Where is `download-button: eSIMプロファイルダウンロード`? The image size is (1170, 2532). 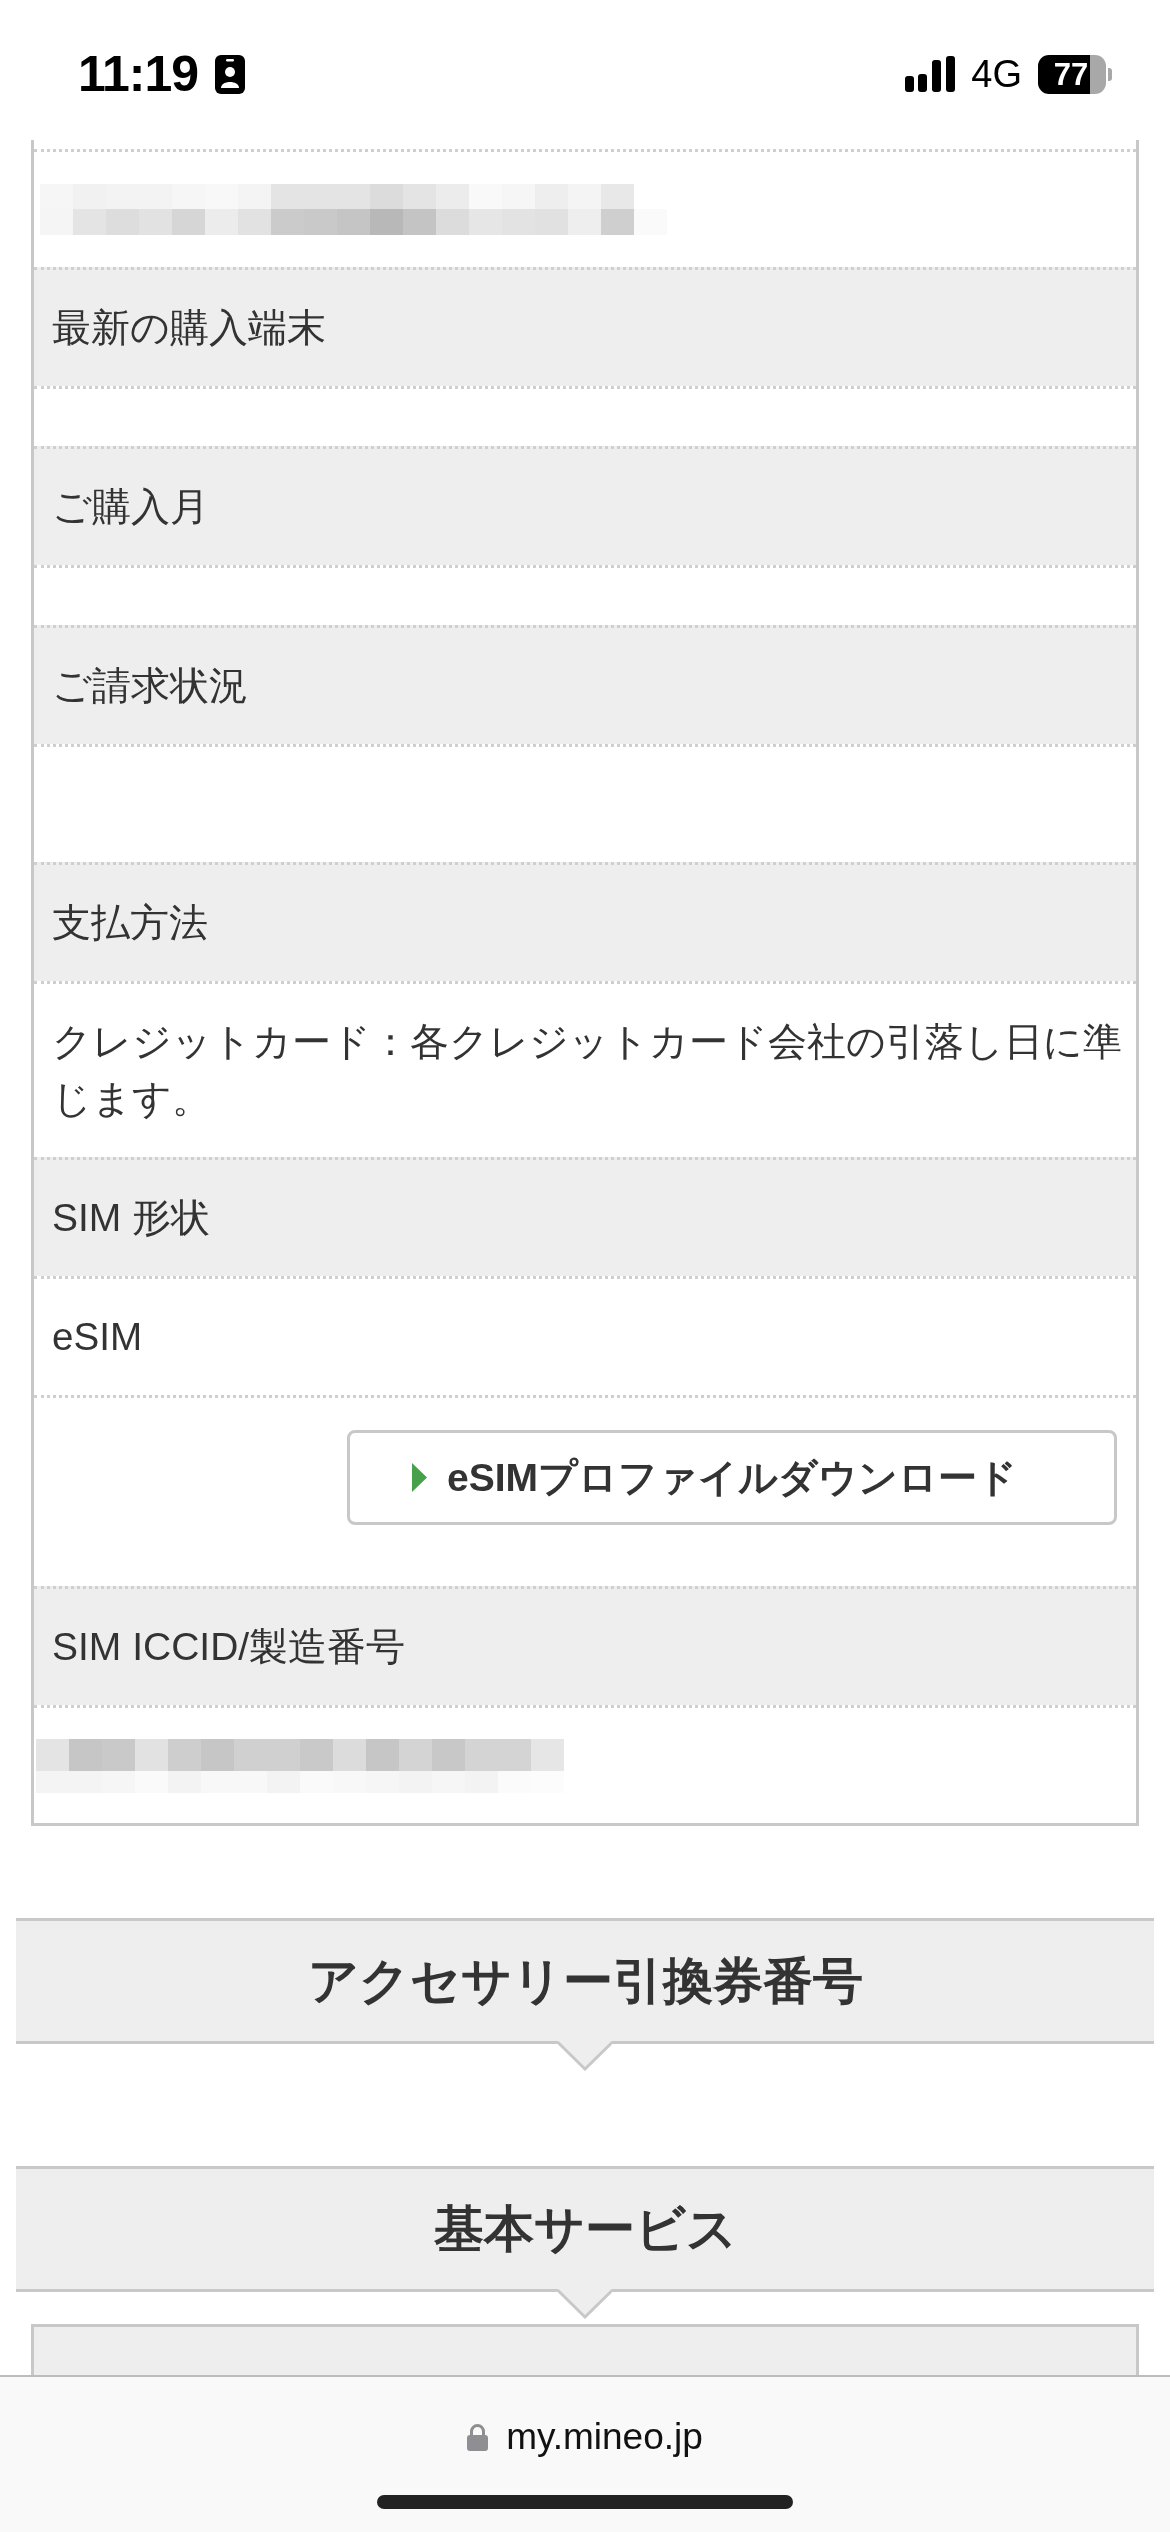 download-button: eSIMプロファイルダウンロード is located at coordinates (732, 1477).